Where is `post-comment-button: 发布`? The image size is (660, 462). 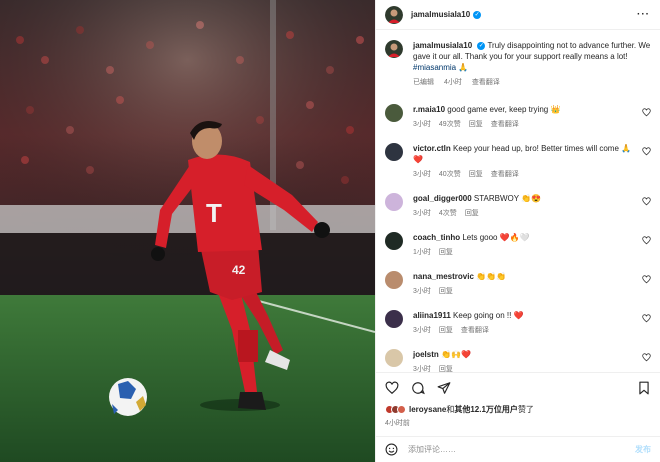
post-comment-button: 发布 is located at coordinates (643, 449).